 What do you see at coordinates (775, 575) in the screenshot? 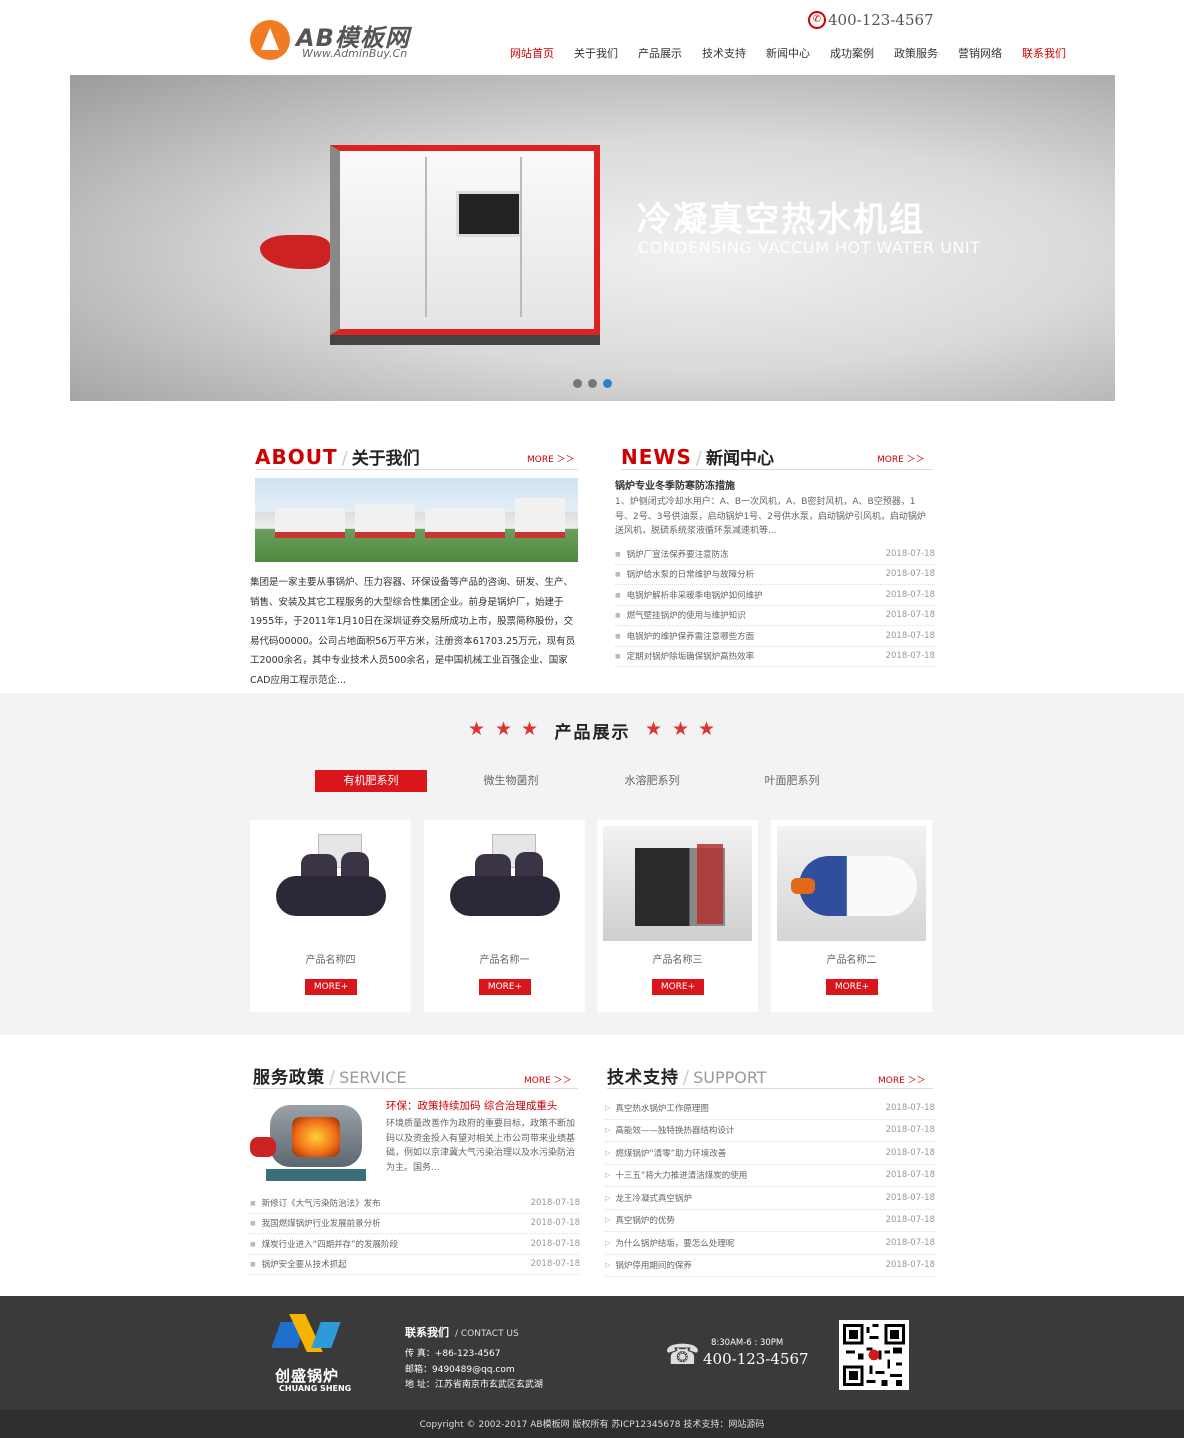
I see `news-list-item: 锅炉给水泵的日常维护与故障分析2018-07-18` at bounding box center [775, 575].